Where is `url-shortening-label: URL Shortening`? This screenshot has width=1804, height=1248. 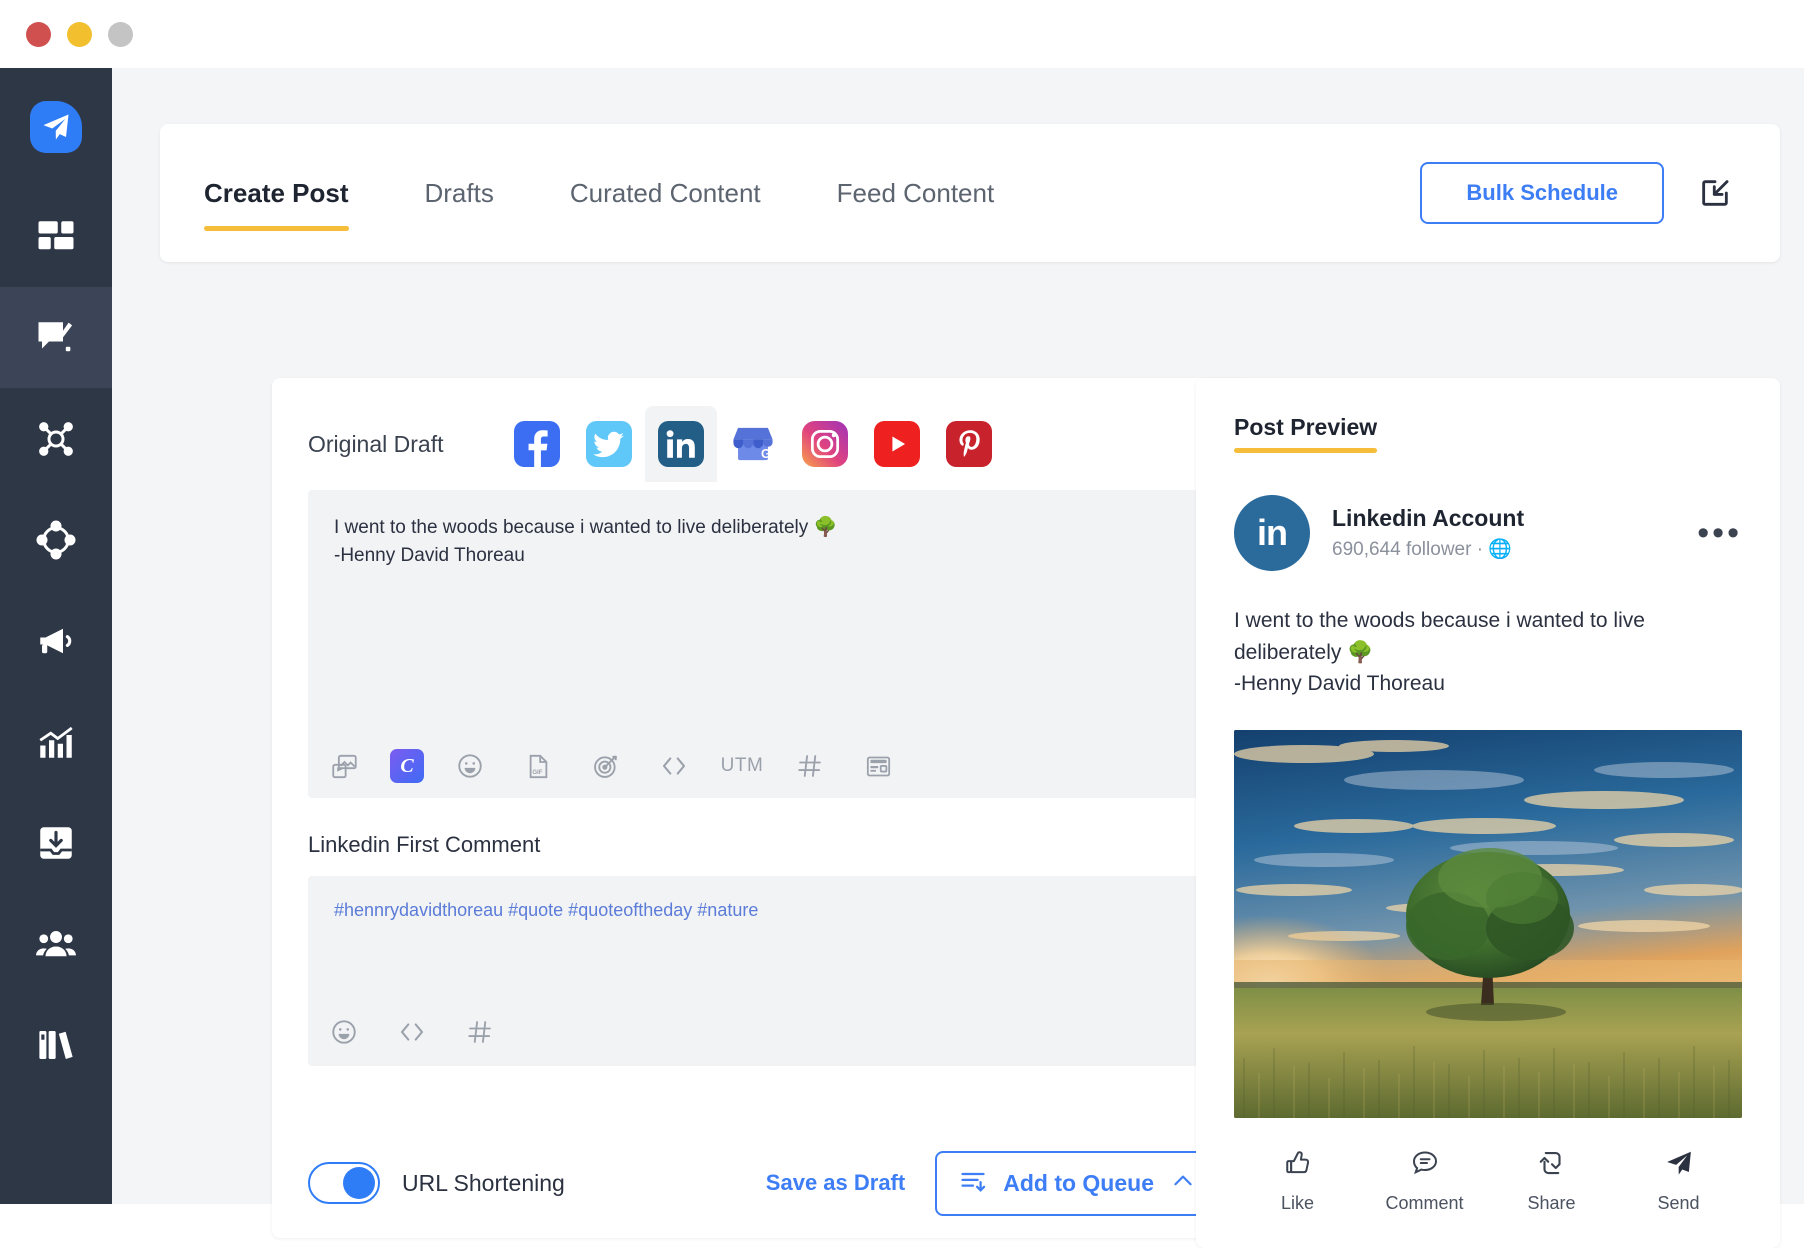 url-shortening-label: URL Shortening is located at coordinates (483, 1182).